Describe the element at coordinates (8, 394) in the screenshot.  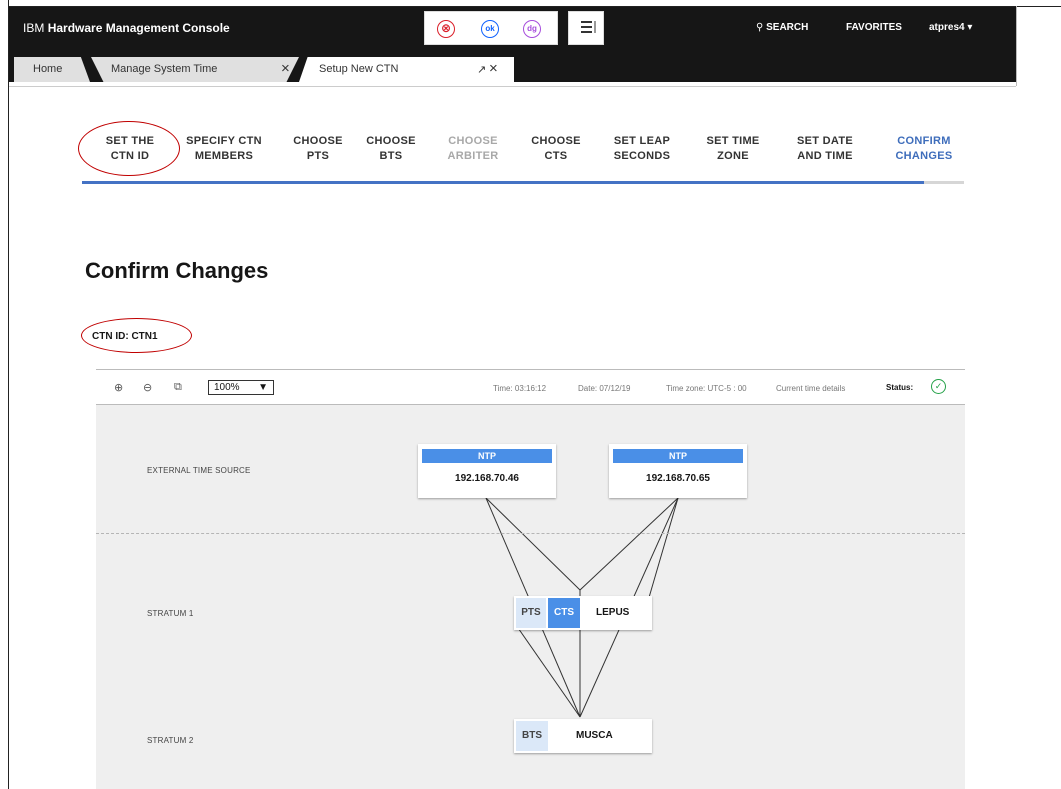
I see `window-frame-left` at that location.